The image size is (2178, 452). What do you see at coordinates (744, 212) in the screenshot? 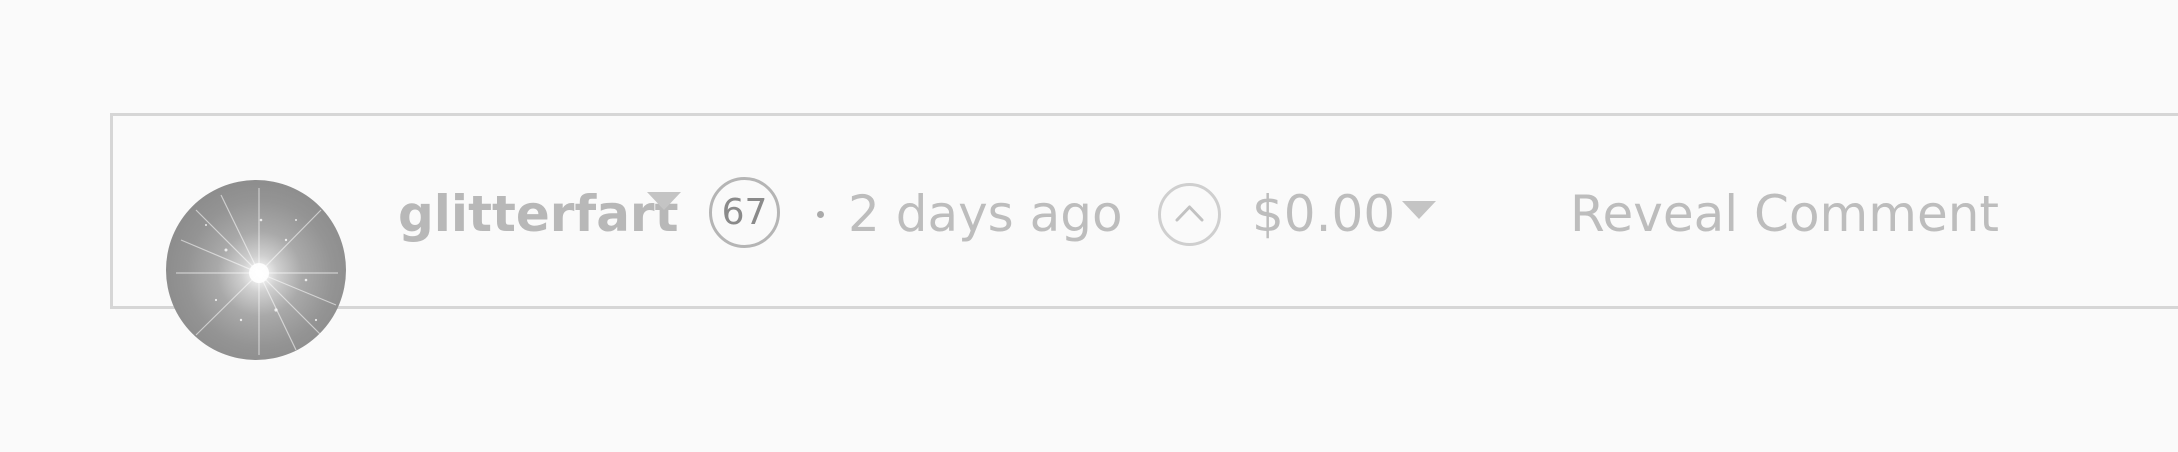
I see `reputation-badge: 67` at bounding box center [744, 212].